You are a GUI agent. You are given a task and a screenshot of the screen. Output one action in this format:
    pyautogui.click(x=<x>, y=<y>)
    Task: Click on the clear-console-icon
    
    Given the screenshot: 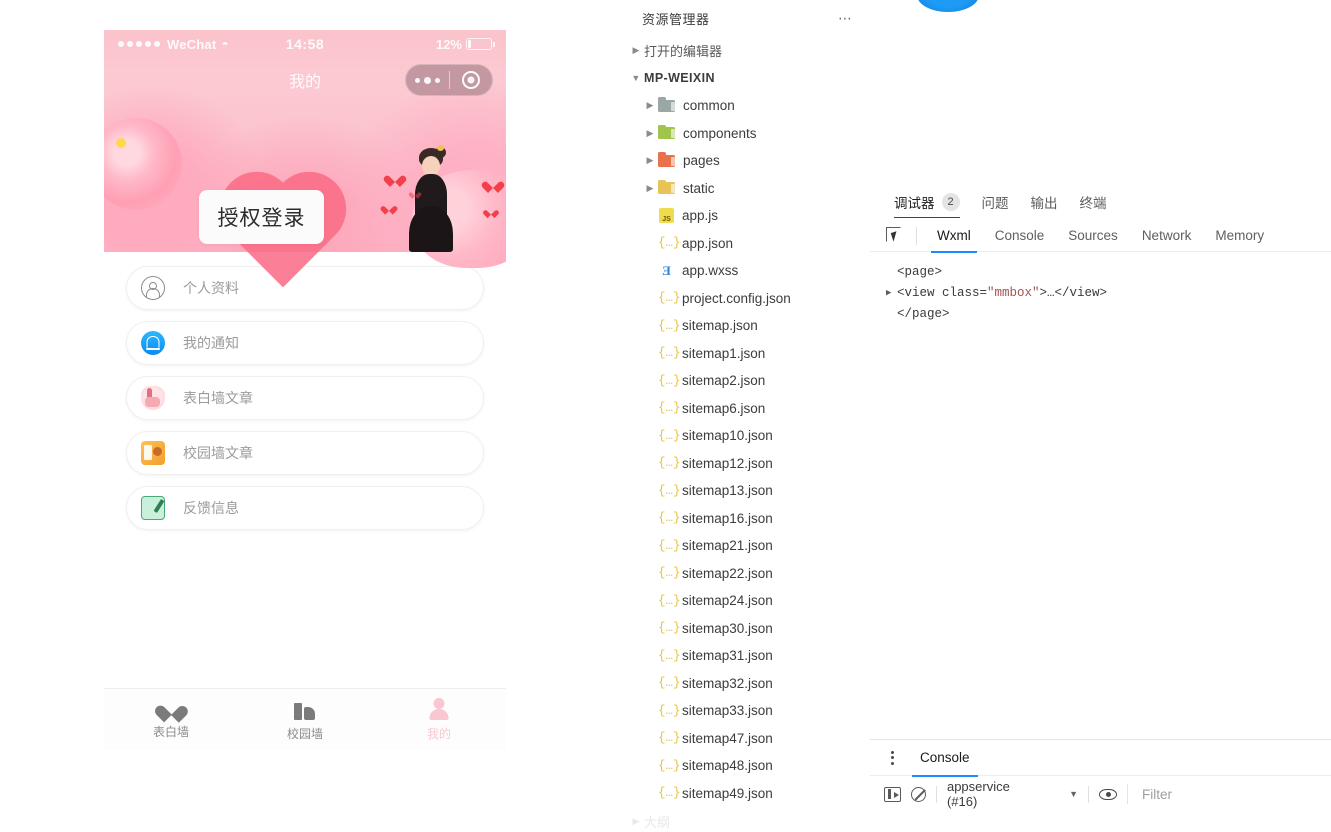 What is the action you would take?
    pyautogui.click(x=918, y=794)
    